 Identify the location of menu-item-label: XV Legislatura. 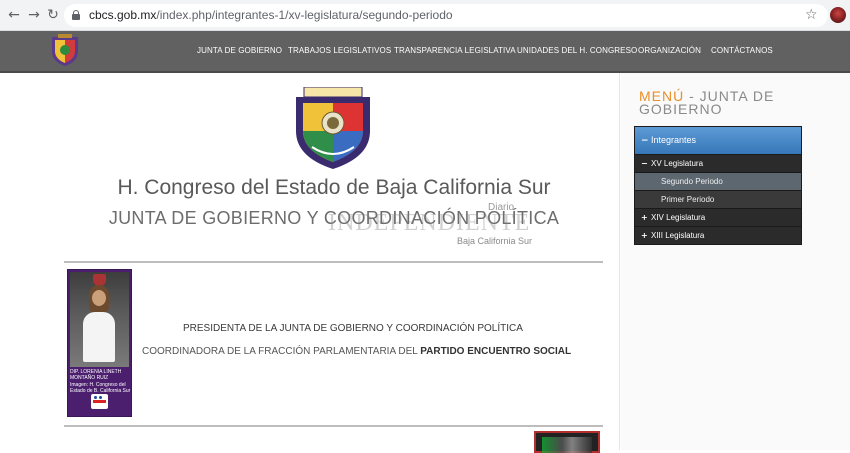
(677, 163).